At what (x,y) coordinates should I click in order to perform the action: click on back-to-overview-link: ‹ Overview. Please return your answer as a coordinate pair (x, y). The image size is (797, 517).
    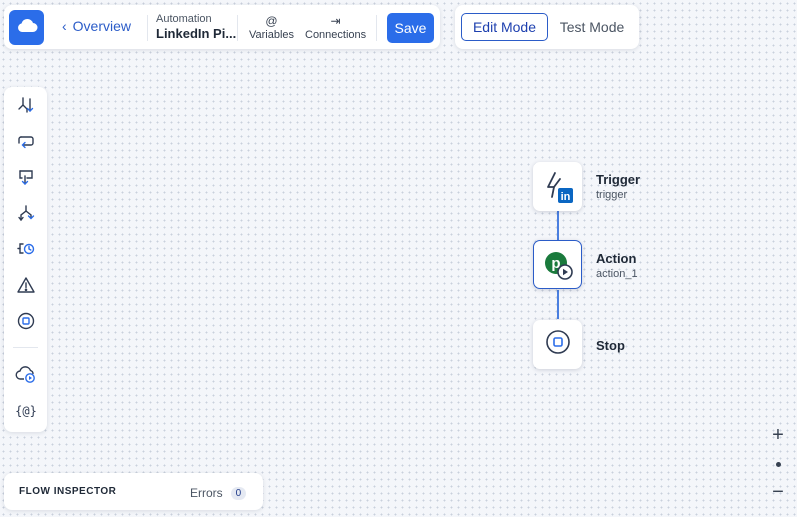
    Looking at the image, I should click on (96, 26).